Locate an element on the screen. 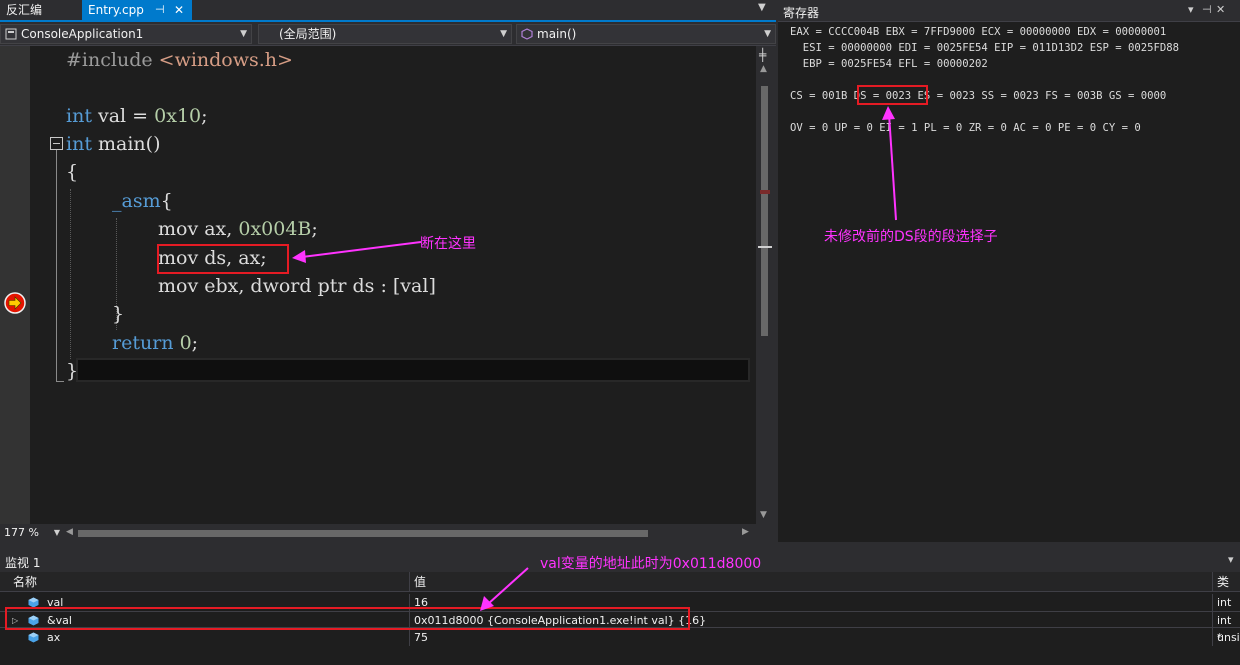  code-line-12: } is located at coordinates (72, 371).